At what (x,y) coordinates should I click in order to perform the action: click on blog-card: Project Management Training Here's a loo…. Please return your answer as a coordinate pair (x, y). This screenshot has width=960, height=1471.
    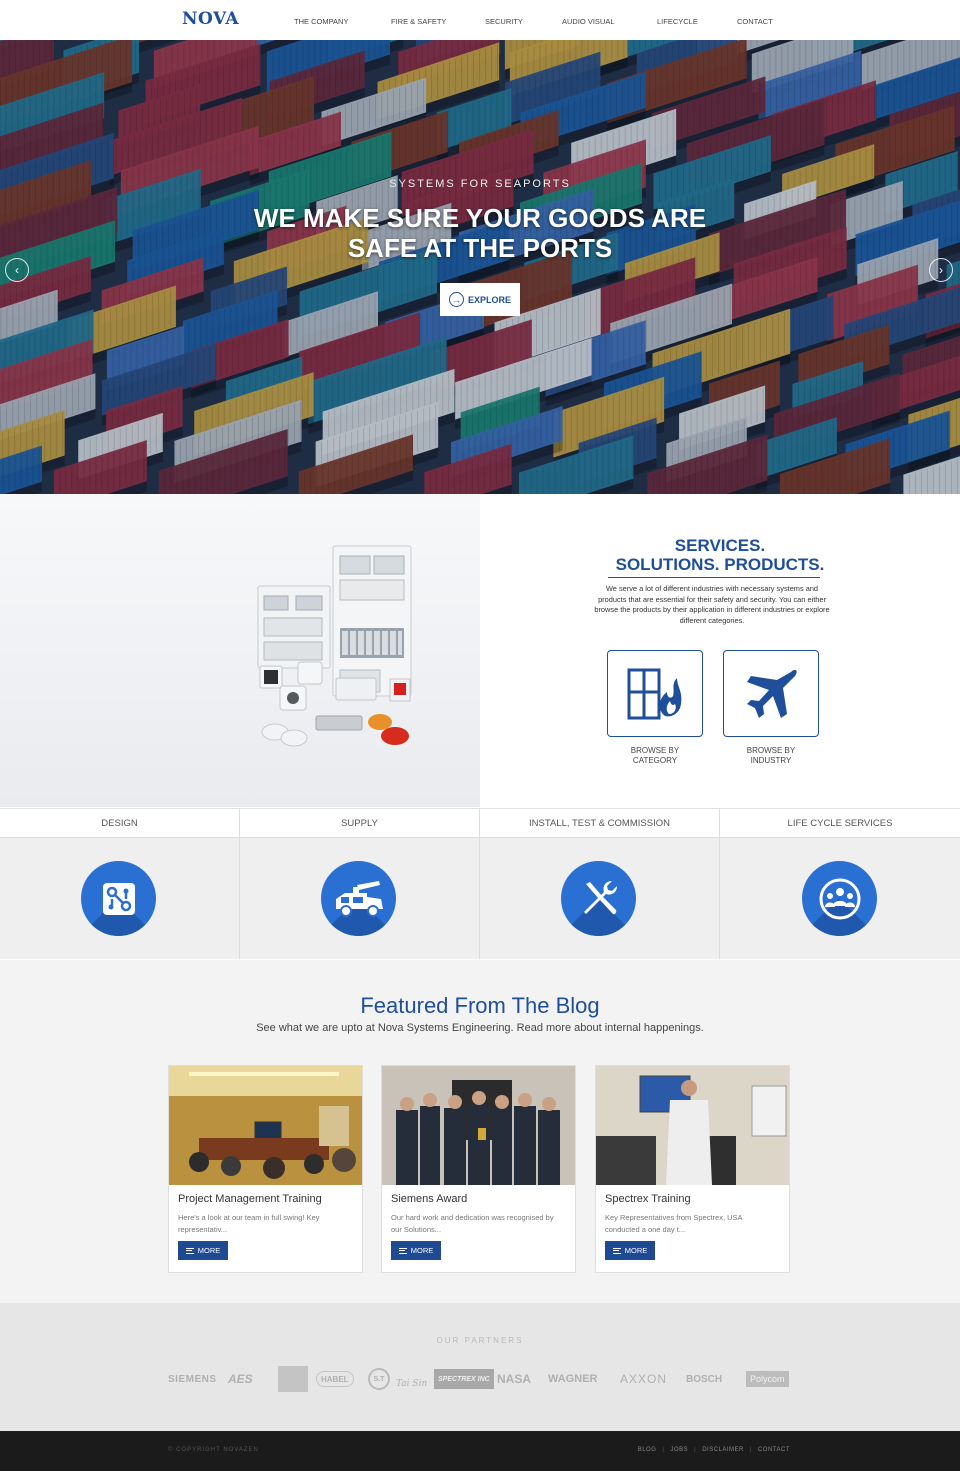
    Looking at the image, I should click on (265, 1169).